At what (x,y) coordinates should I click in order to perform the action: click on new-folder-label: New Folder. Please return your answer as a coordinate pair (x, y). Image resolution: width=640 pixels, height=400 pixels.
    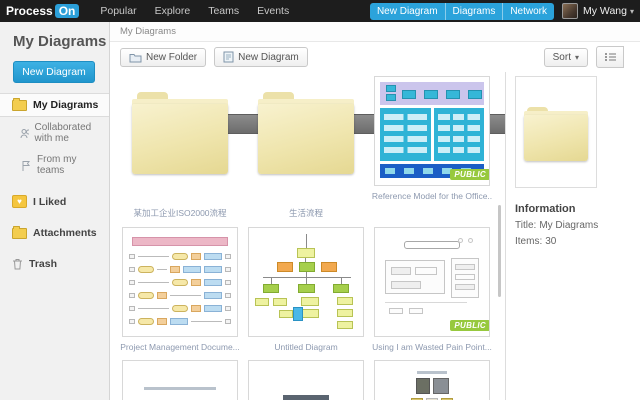
    Looking at the image, I should click on (172, 57).